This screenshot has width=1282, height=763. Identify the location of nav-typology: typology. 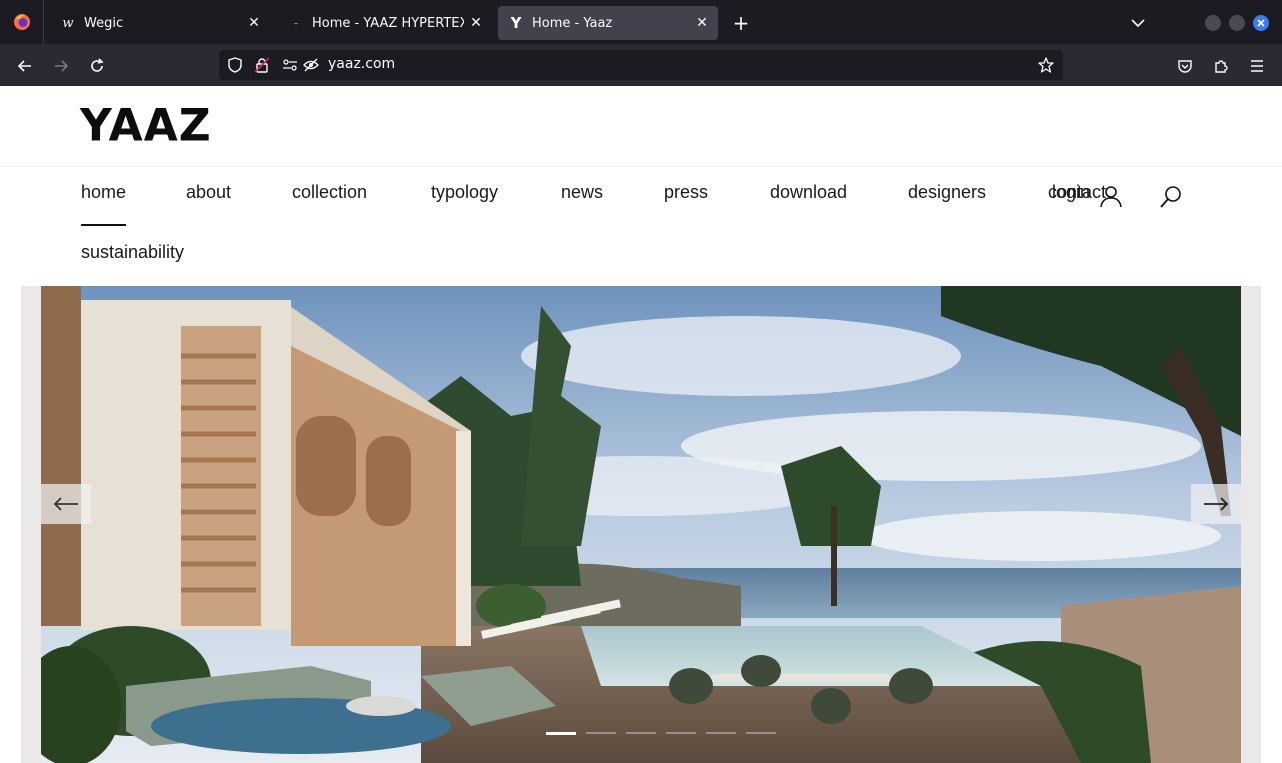
(464, 192).